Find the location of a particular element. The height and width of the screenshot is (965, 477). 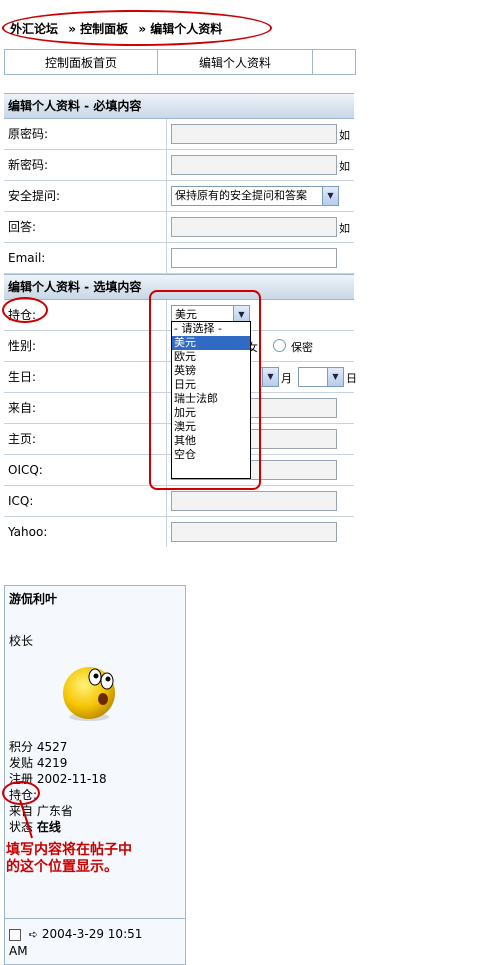

breadcrumb-control-panel-link: » 控制面板 is located at coordinates (98, 29).